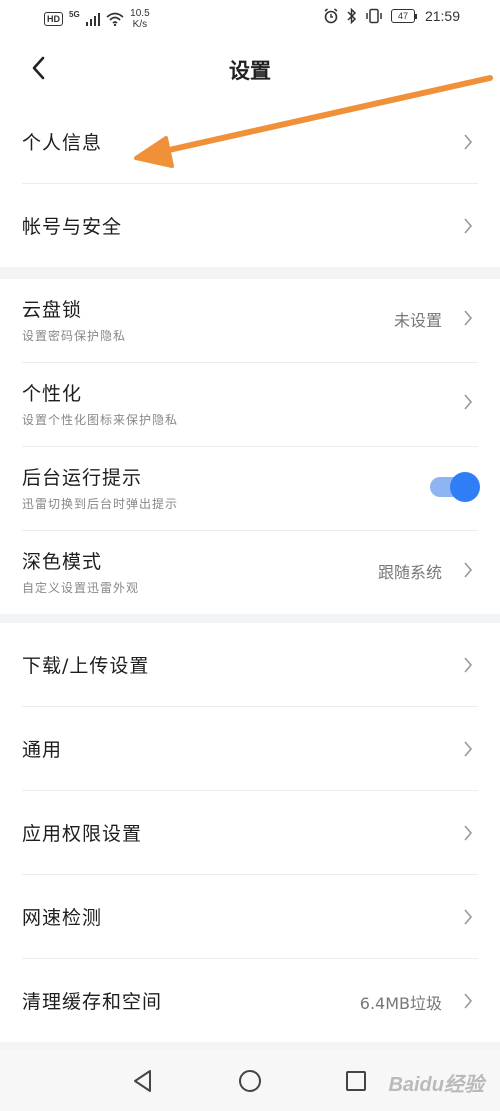 The height and width of the screenshot is (1111, 500). I want to click on signal-icon, so click(93, 19).